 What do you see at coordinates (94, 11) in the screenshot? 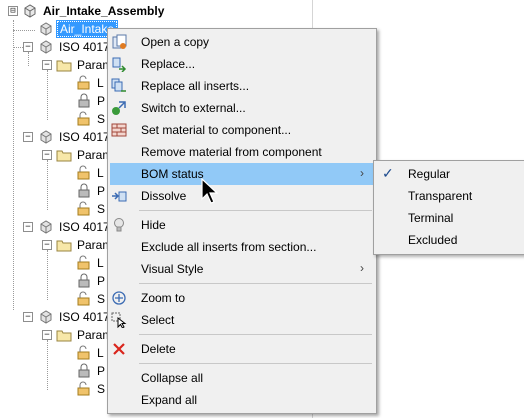
I see `tree-root-node: Air_Intake_Assembly` at bounding box center [94, 11].